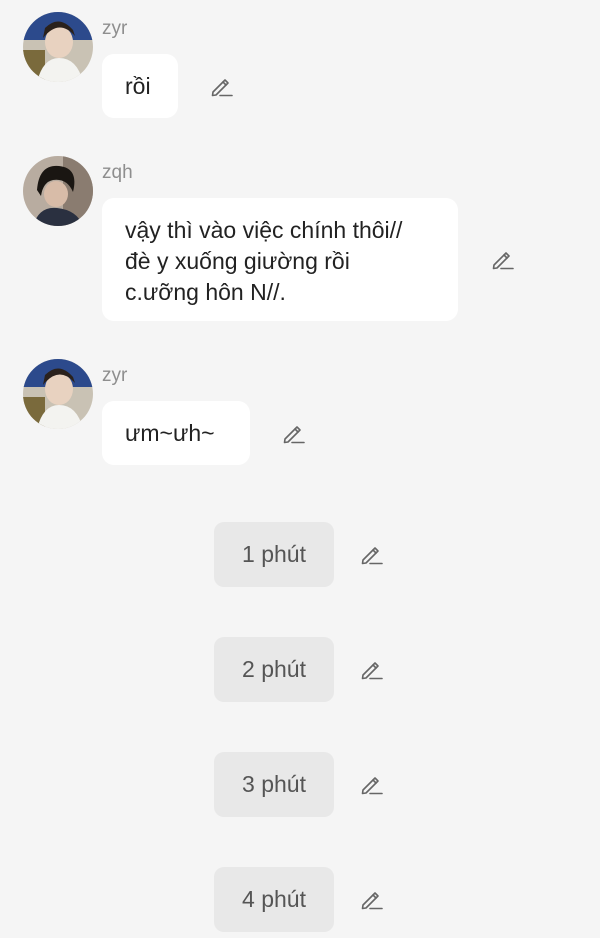  What do you see at coordinates (205, 292) in the screenshot?
I see `message-text-line: c.ưỡng hôn N//.` at bounding box center [205, 292].